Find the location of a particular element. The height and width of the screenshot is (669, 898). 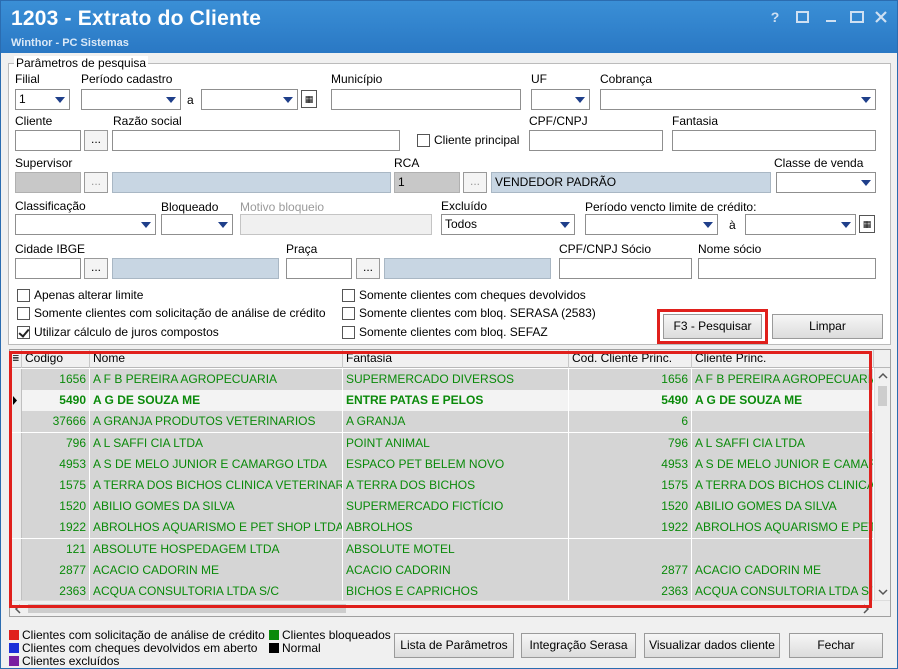

nome-socio-label: Nome sócio is located at coordinates (730, 249).